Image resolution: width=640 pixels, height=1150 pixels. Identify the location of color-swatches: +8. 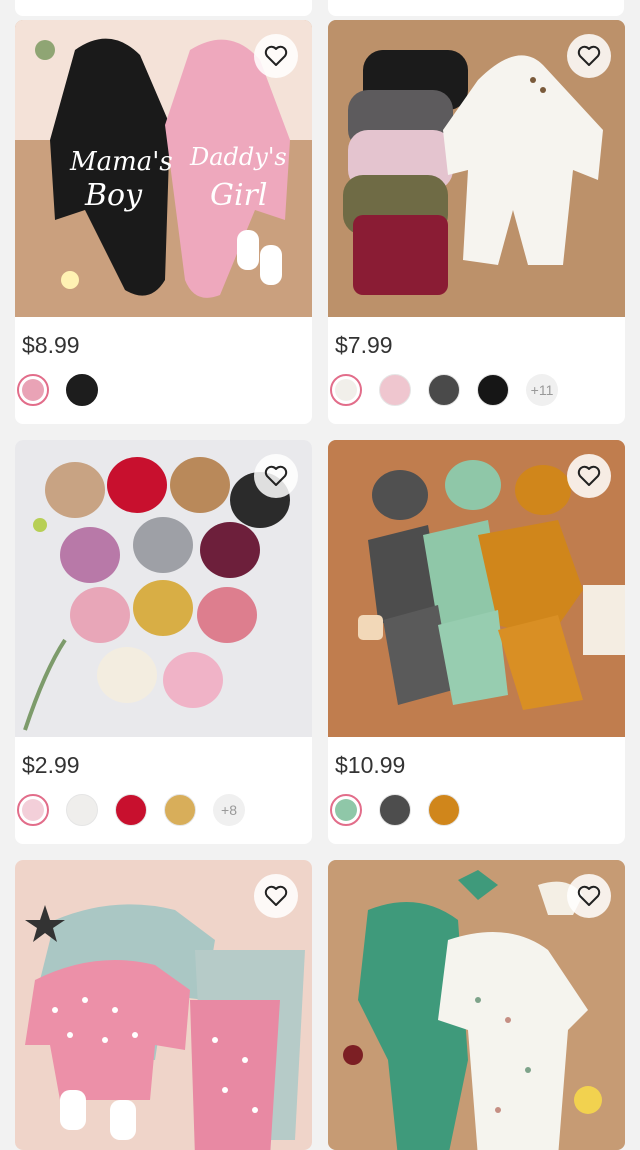
(164, 810).